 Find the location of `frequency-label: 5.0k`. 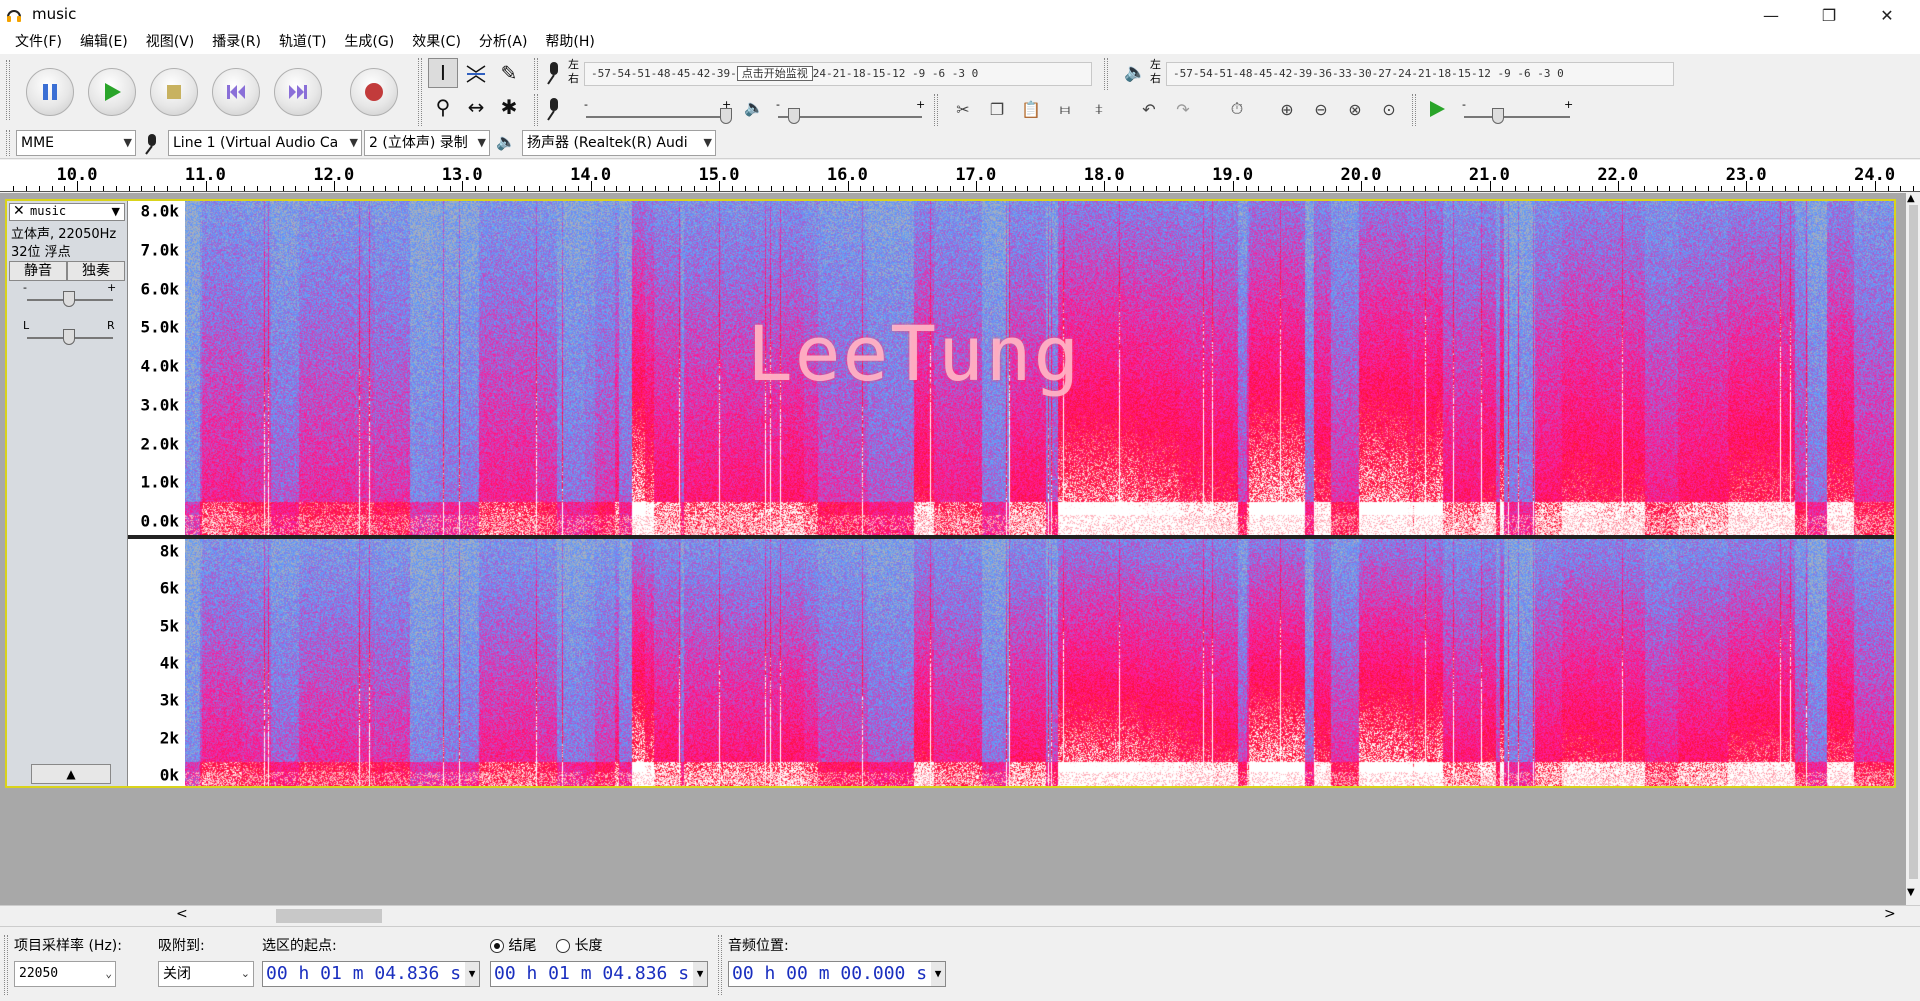

frequency-label: 5.0k is located at coordinates (159, 327).